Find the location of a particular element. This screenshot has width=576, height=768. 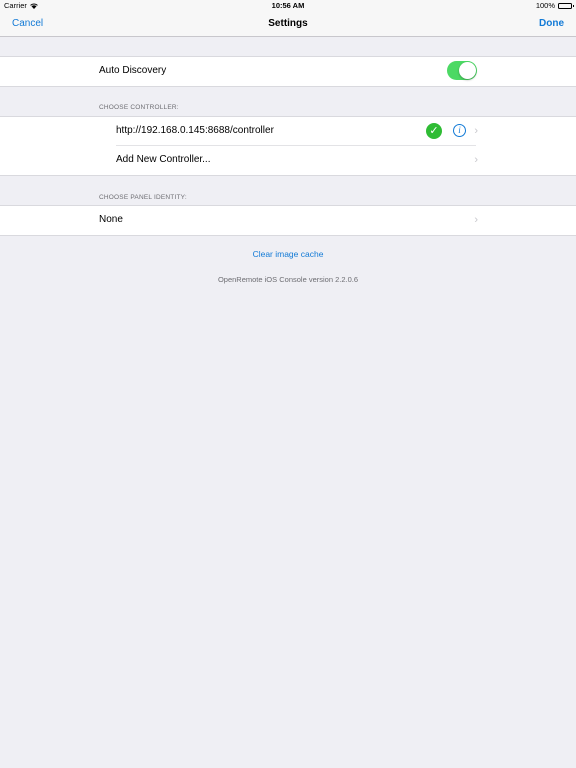

panel-identity-value: None is located at coordinates (111, 219).